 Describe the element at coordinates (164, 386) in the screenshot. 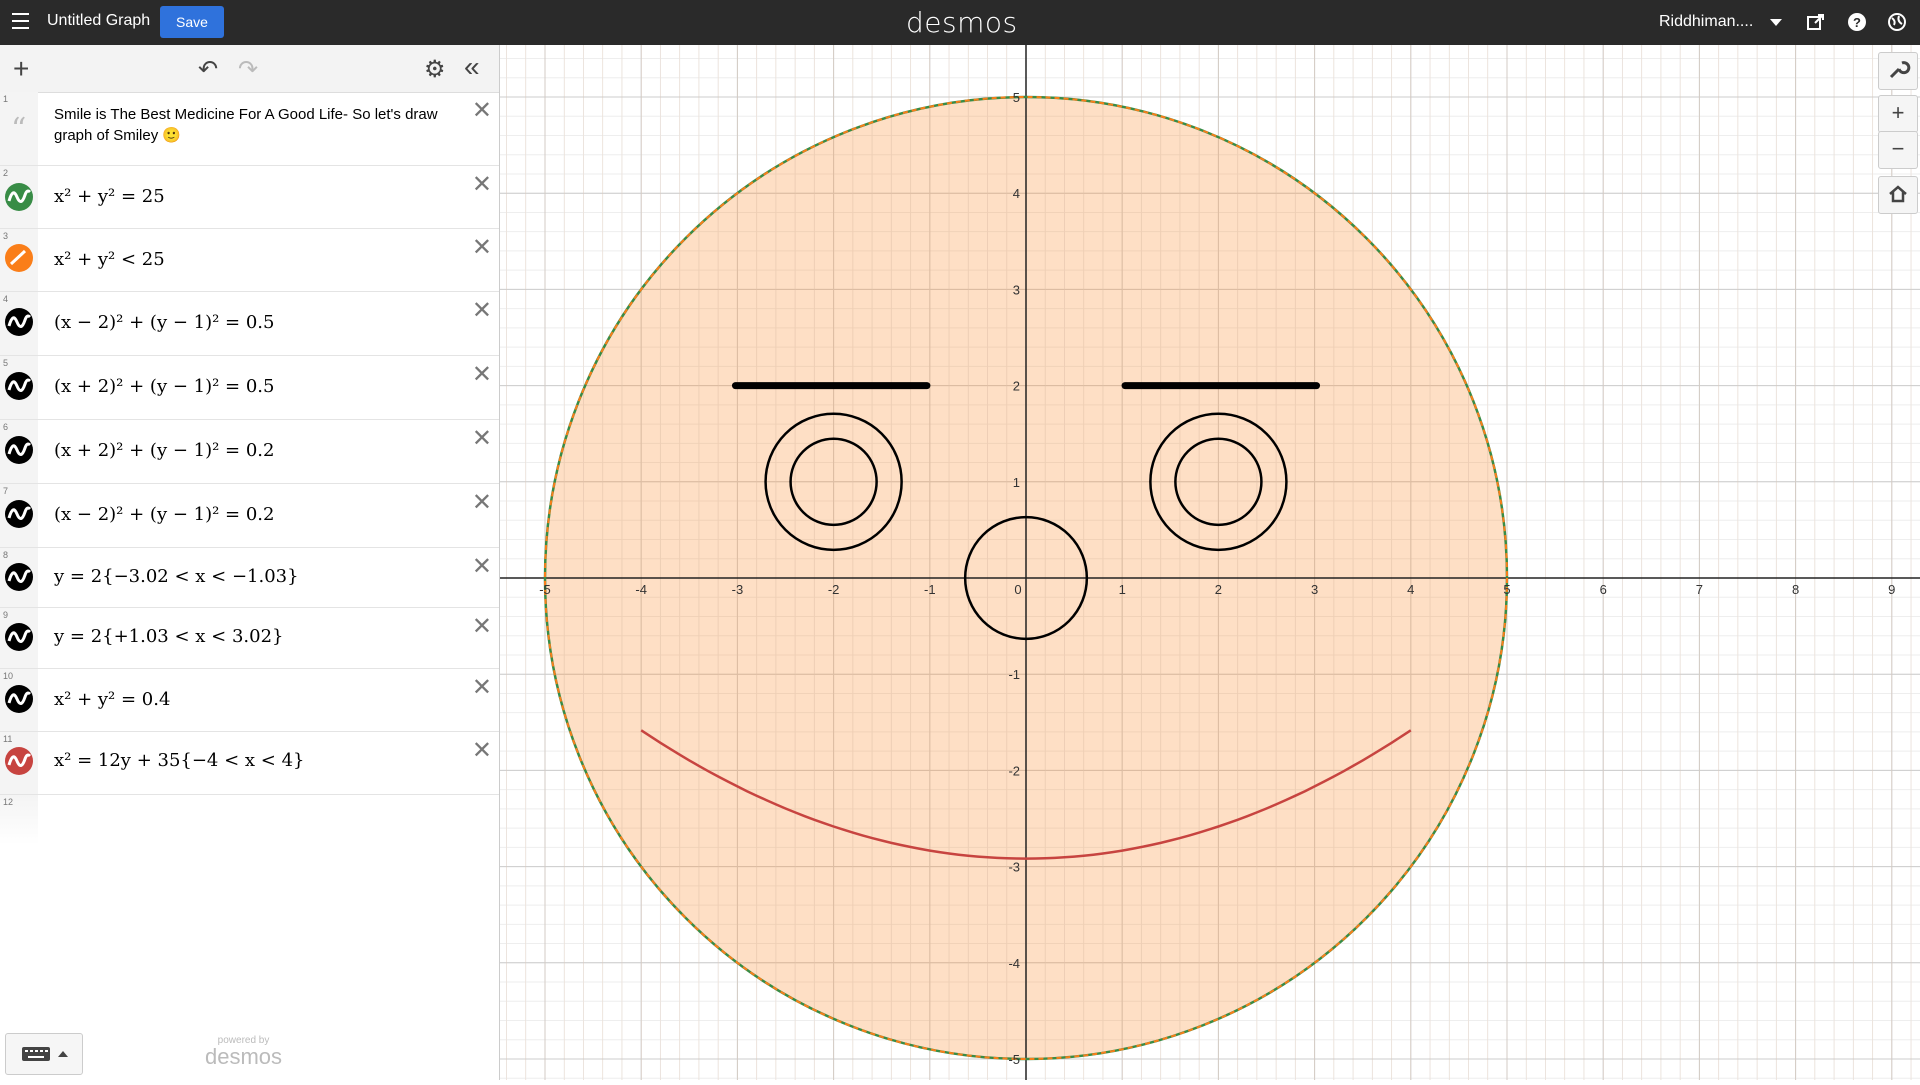

I see `expression-input: (x + 2)² + (y − 1)² = 0.5` at that location.